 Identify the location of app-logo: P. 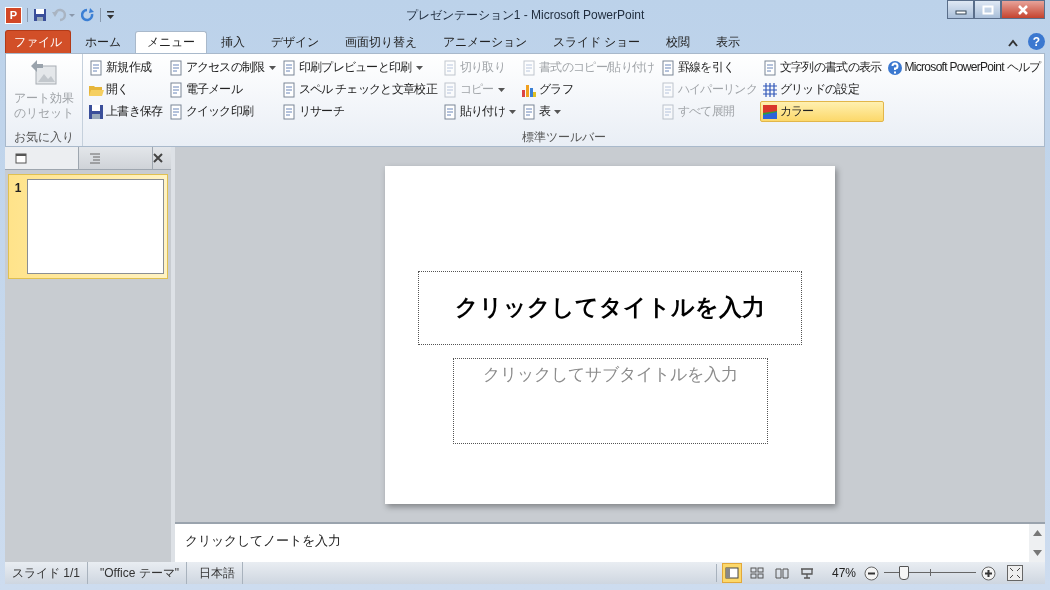
(13, 15).